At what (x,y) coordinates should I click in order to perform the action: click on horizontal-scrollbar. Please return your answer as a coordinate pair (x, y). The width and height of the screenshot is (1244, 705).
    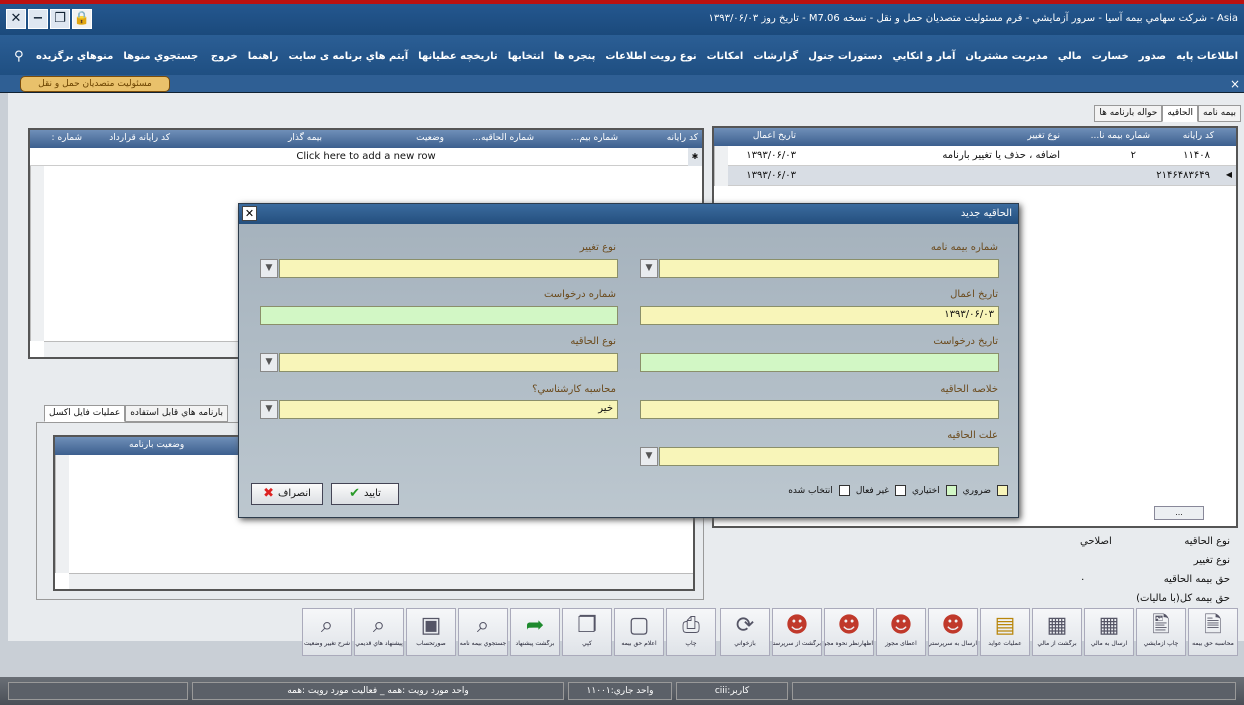
    Looking at the image, I should click on (381, 581).